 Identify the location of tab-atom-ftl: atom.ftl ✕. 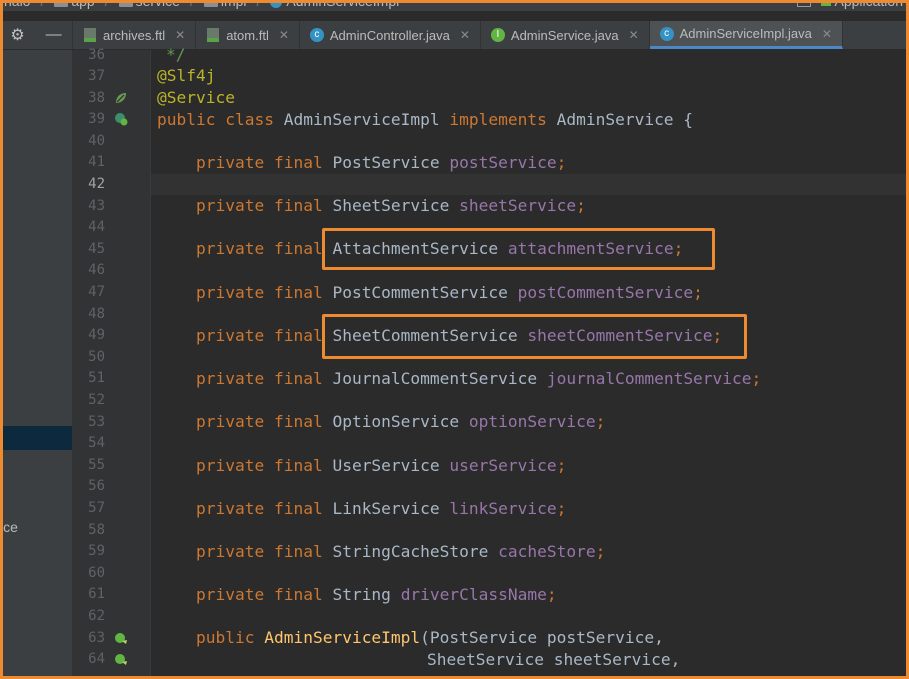
(248, 35).